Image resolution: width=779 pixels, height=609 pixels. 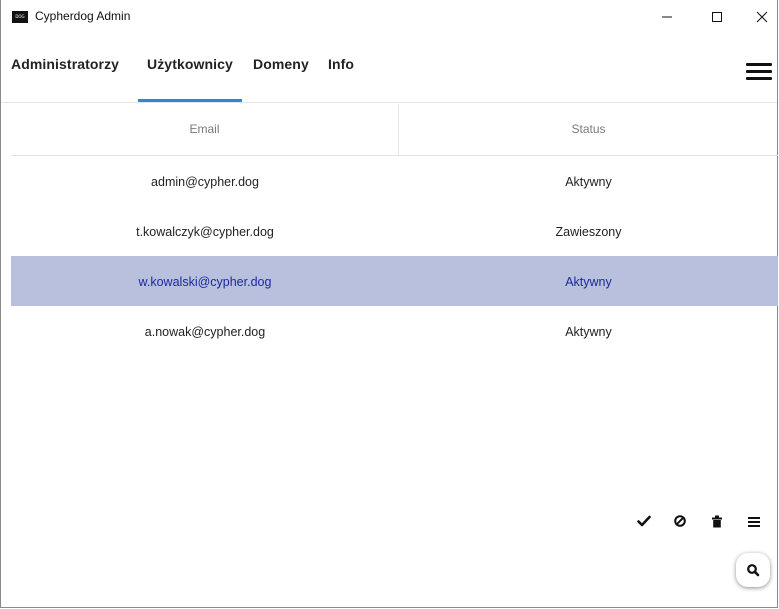 I want to click on title-bar: DOG Cypherdog Admin, so click(x=389, y=16).